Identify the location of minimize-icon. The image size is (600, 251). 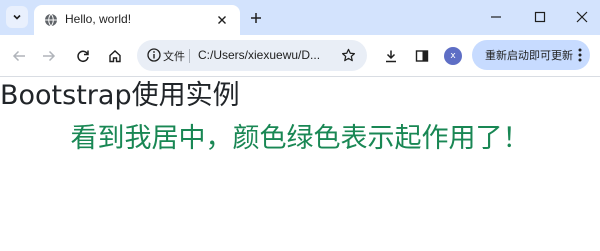
(496, 17).